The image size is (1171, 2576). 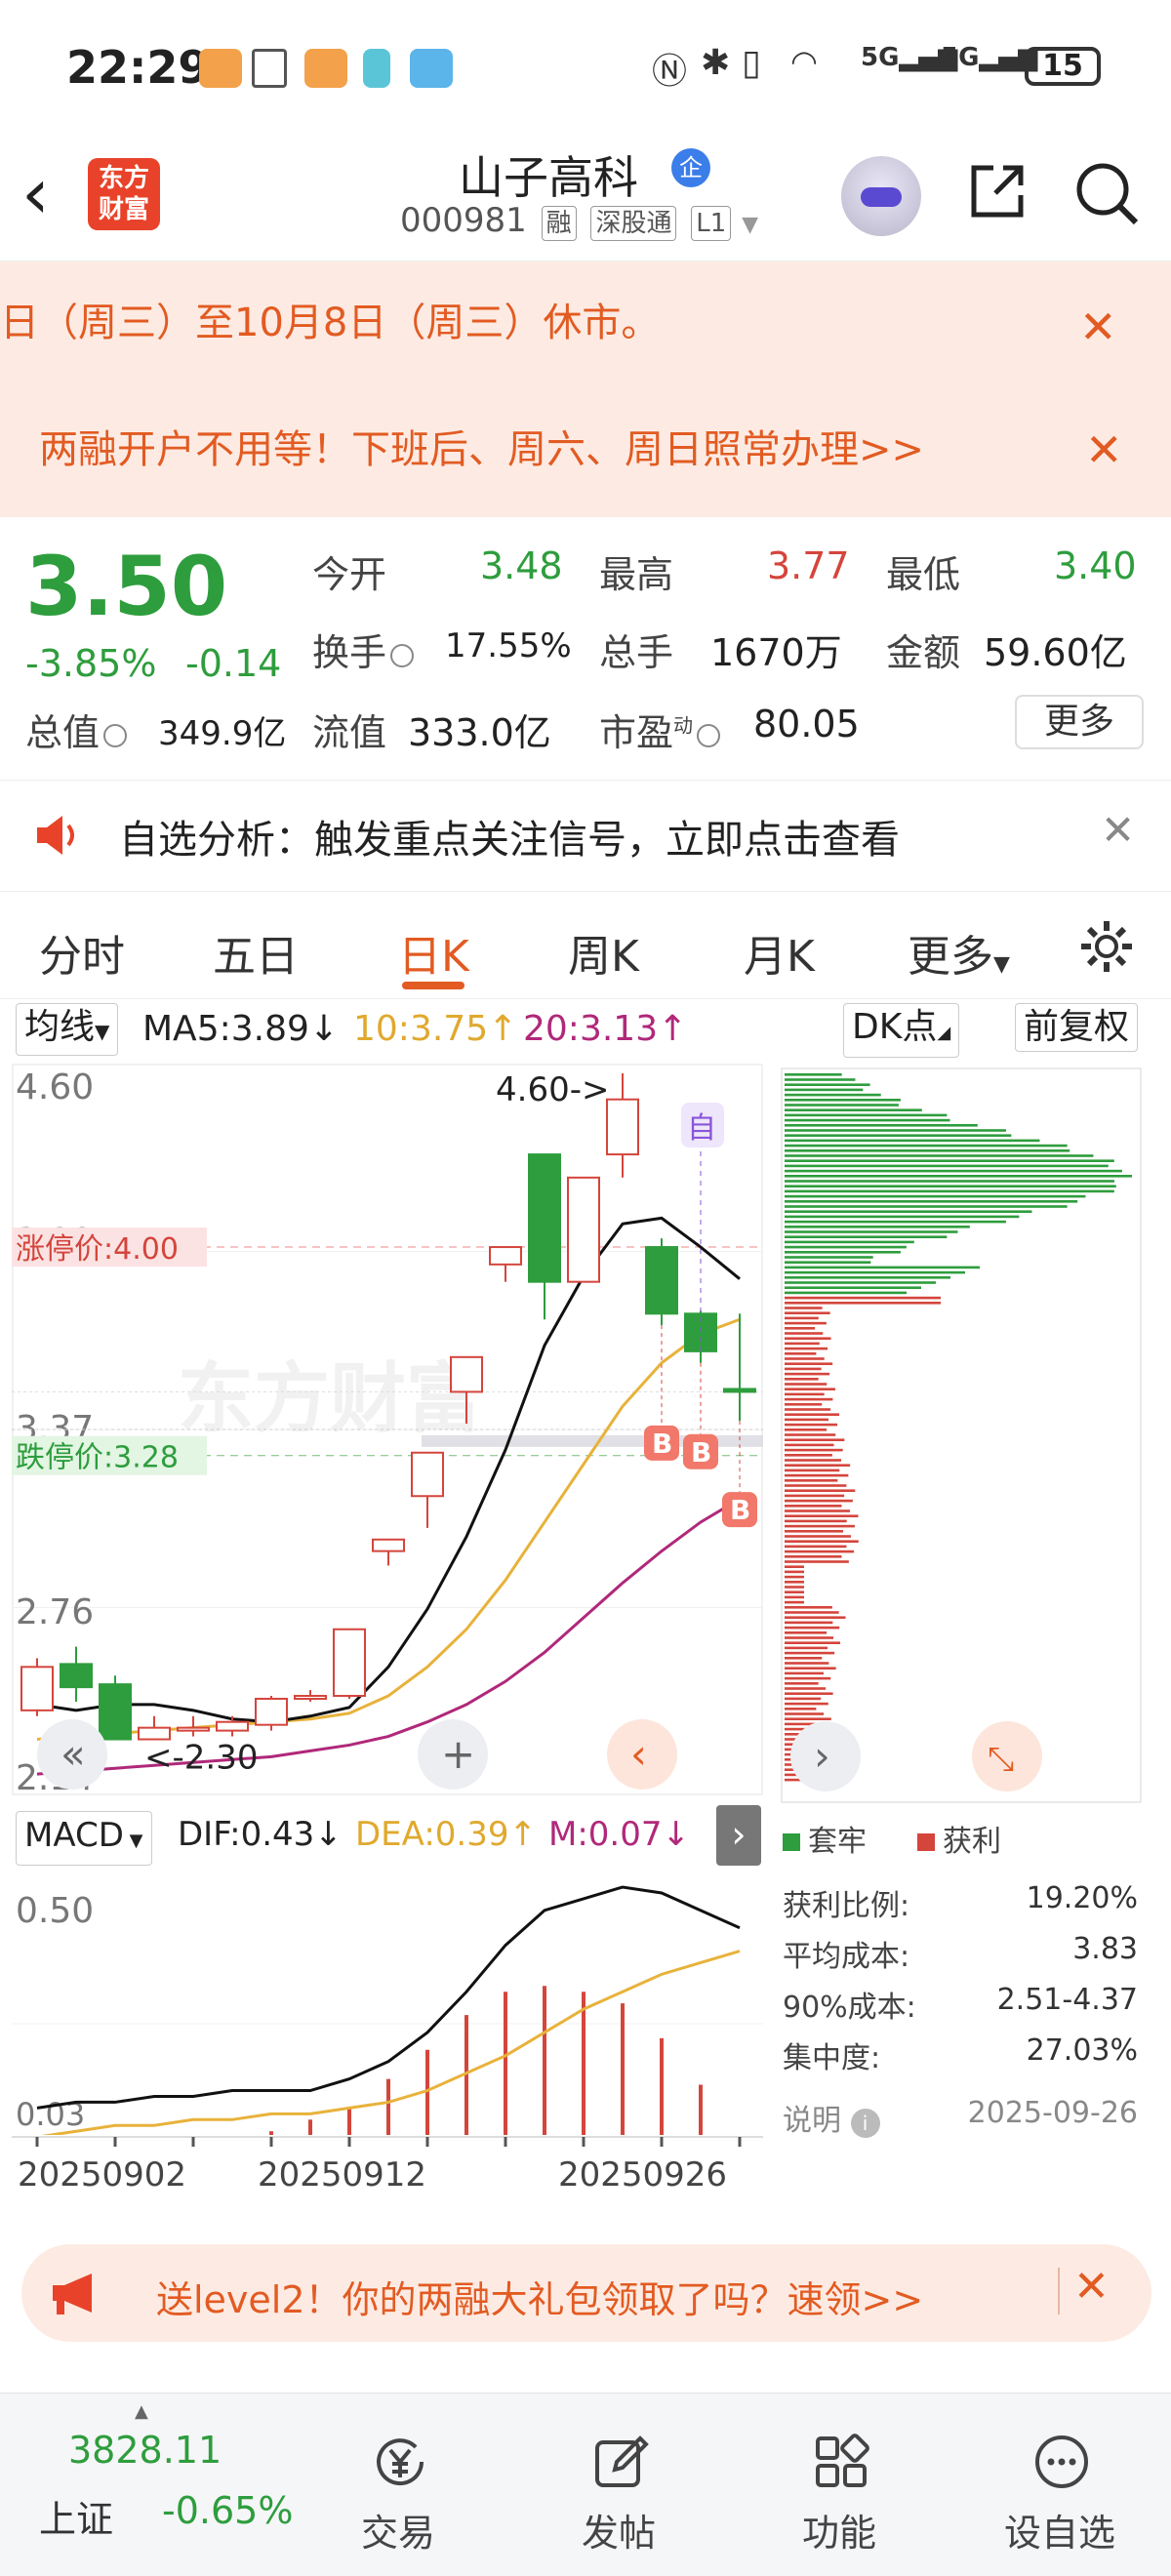 I want to click on chip-distribution-chart: › ⤡, so click(x=961, y=1435).